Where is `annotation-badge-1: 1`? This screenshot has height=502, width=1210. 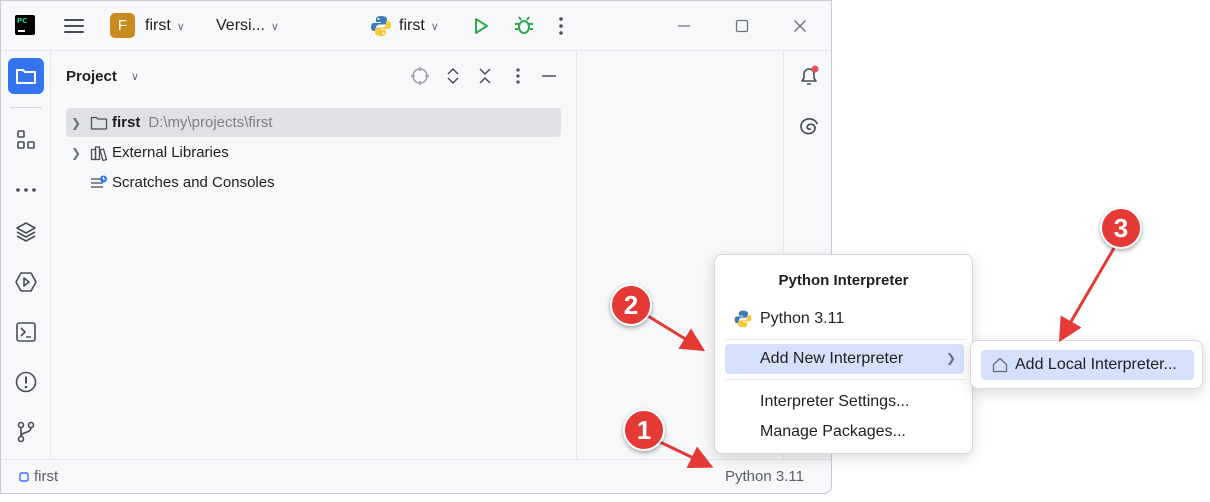
annotation-badge-1: 1 is located at coordinates (644, 430).